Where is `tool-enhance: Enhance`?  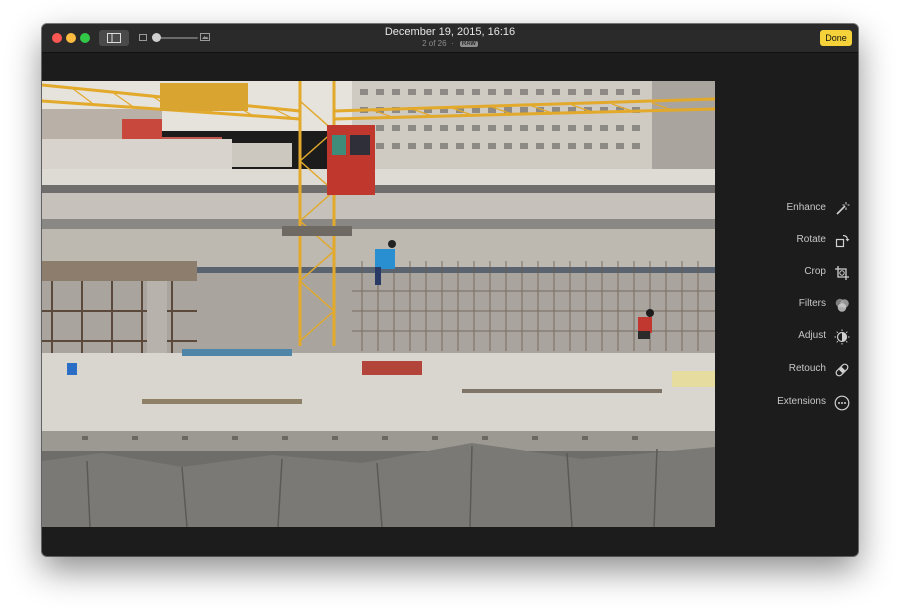 tool-enhance: Enhance is located at coordinates (808, 209).